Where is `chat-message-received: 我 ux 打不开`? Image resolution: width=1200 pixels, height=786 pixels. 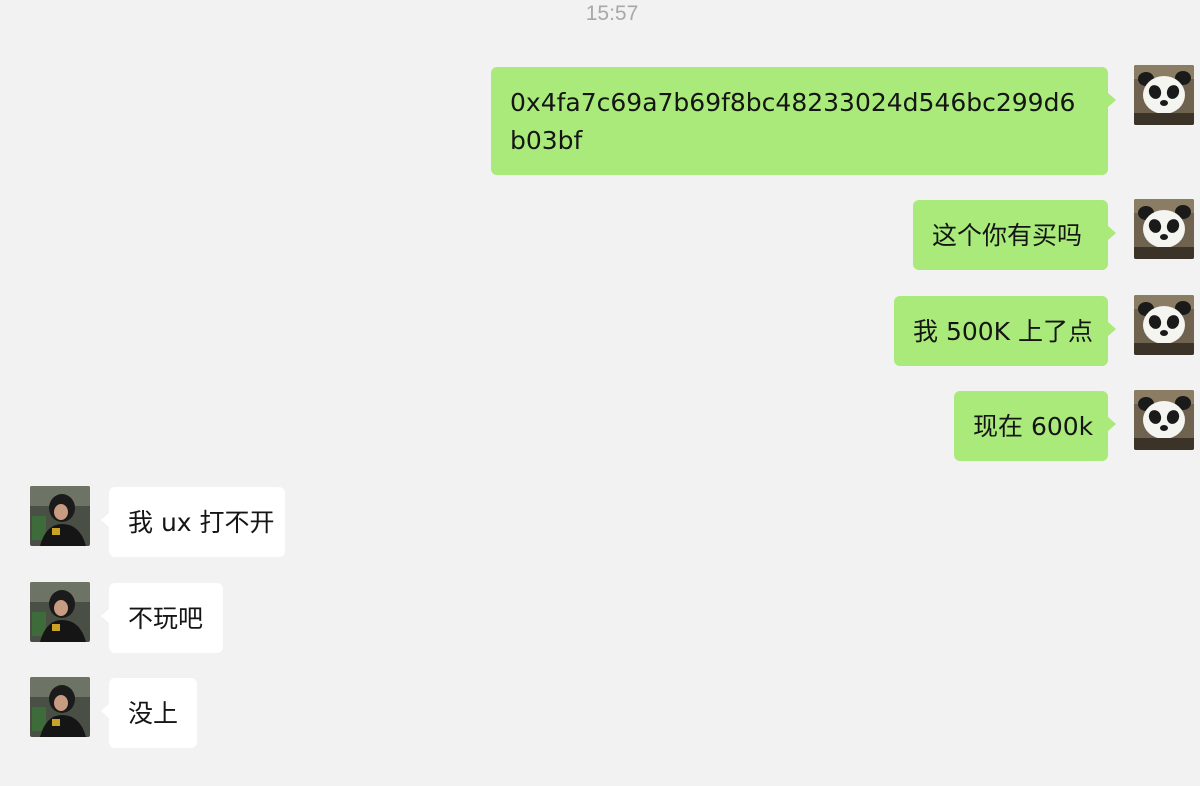
chat-message-received: 我 ux 打不开 is located at coordinates (193, 522).